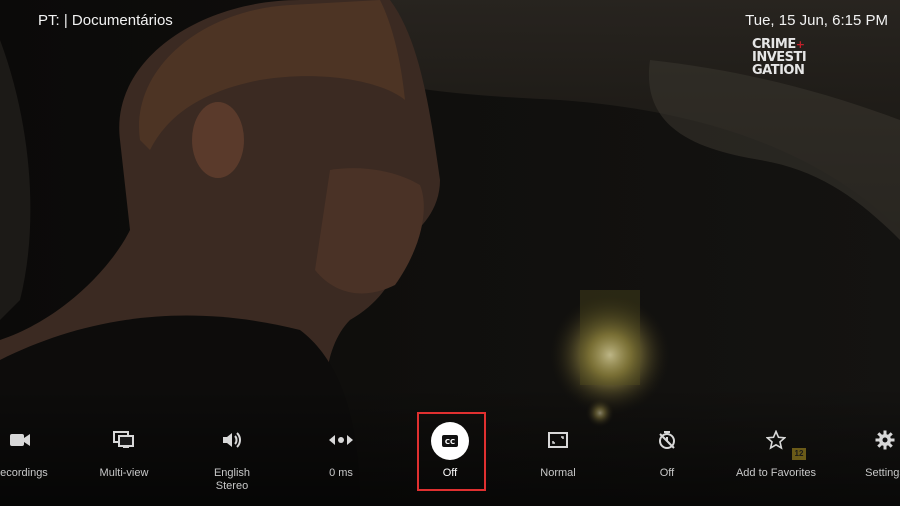 Image resolution: width=900 pixels, height=506 pixels. I want to click on top-bar: PT: | Documentários Tue, 15 Jun, 6:15 PM, so click(450, 20).